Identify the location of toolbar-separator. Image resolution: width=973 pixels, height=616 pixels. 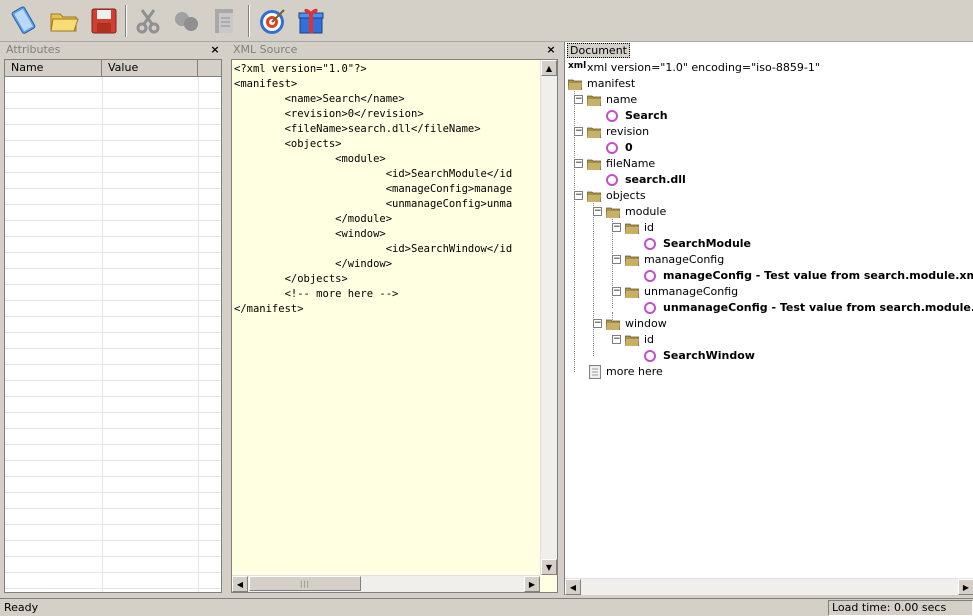
(249, 21).